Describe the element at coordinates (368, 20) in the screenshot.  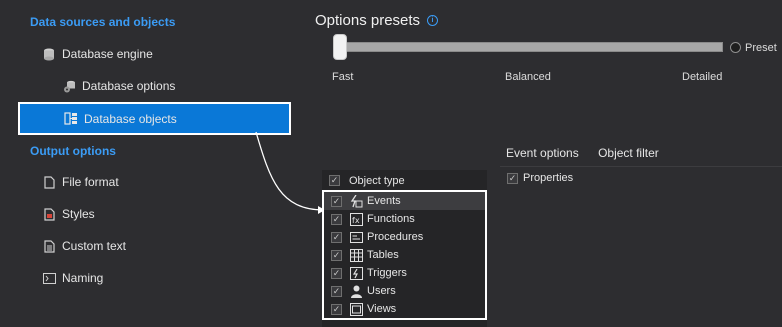
I see `options-presets-title: Options presets` at that location.